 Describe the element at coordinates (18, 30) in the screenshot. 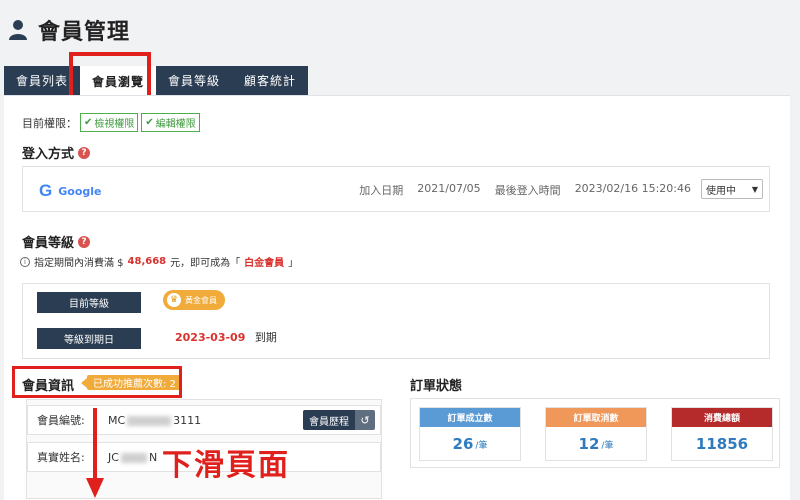

I see `user-icon` at that location.